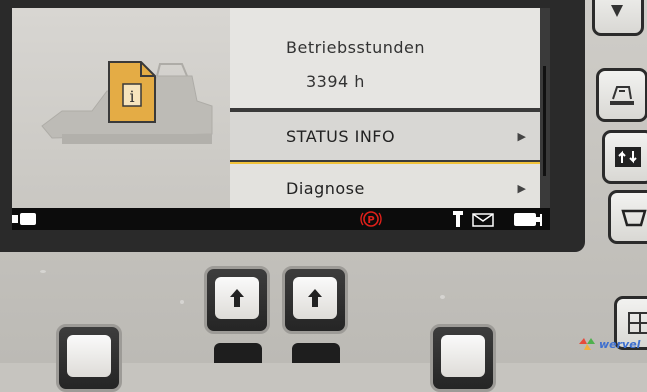  I want to click on svg-text: P, so click(370, 220).